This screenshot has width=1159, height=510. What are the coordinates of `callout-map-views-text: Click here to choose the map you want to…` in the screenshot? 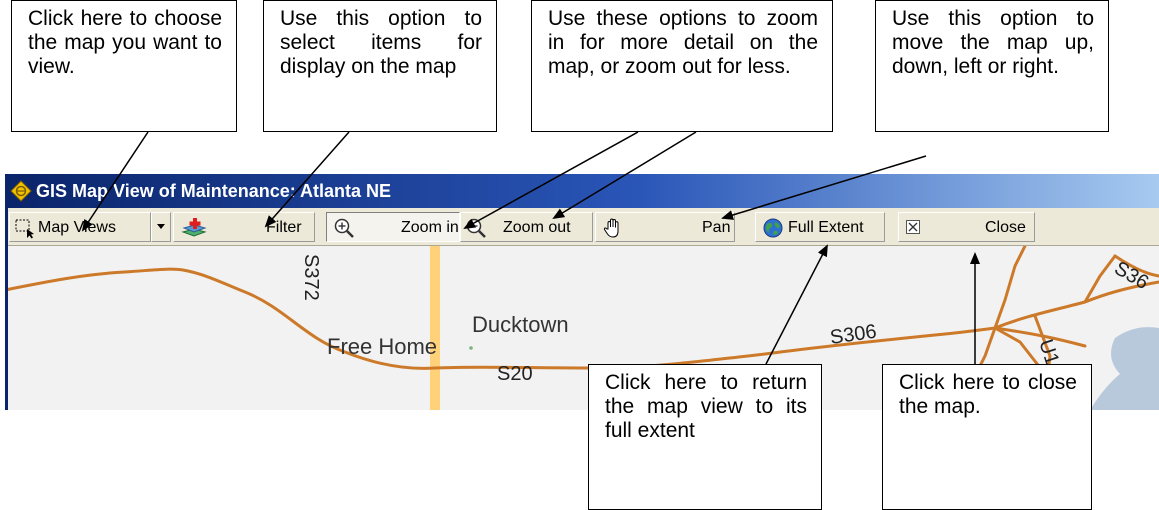 It's located at (125, 42).